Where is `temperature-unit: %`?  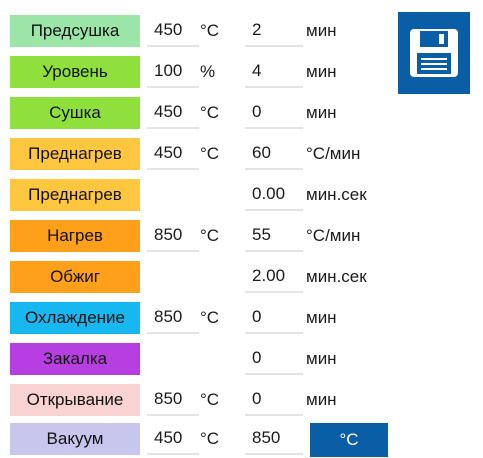 temperature-unit: % is located at coordinates (208, 71).